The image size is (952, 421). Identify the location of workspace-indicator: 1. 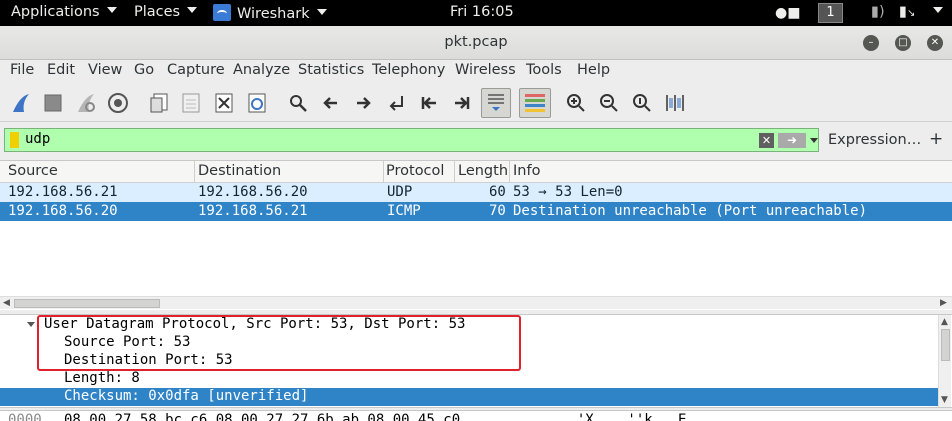
(830, 13).